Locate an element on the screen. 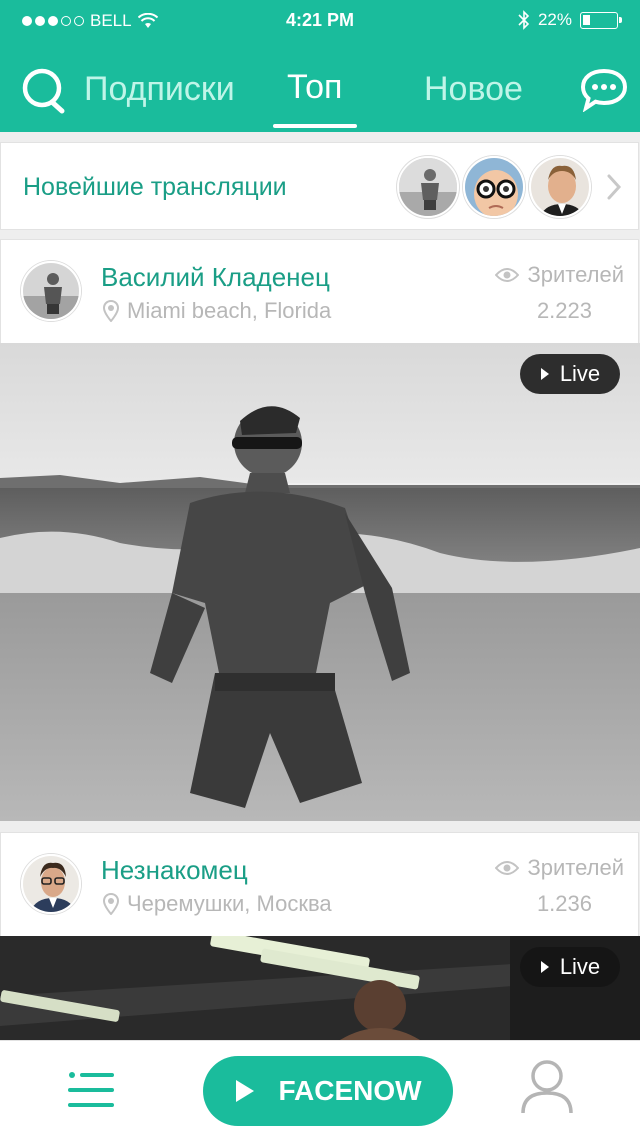 The image size is (640, 1136). battery-fill is located at coordinates (586, 19).